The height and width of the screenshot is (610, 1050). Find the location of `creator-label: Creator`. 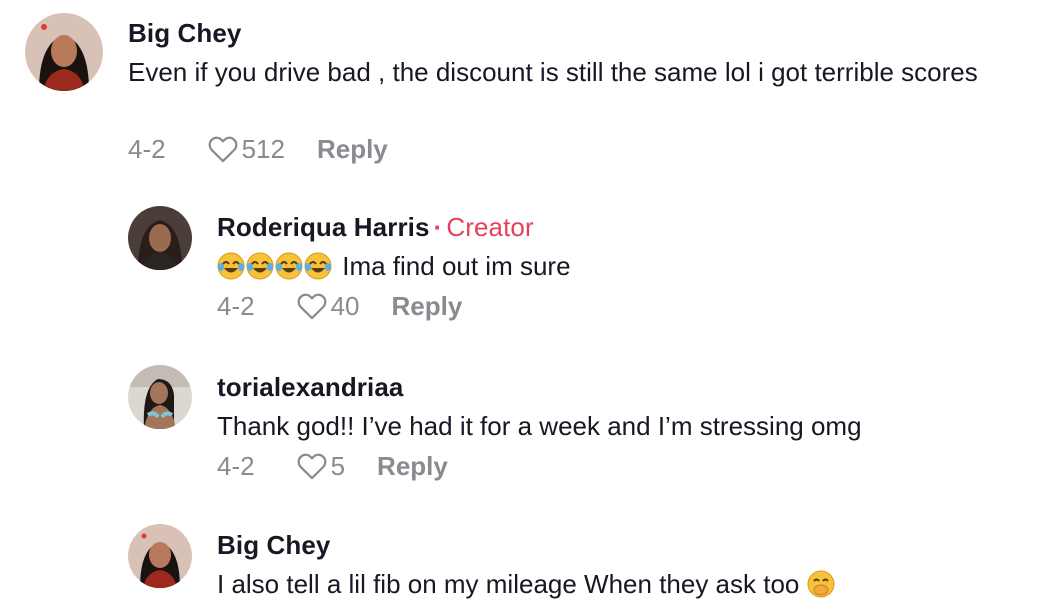

creator-label: Creator is located at coordinates (490, 227).